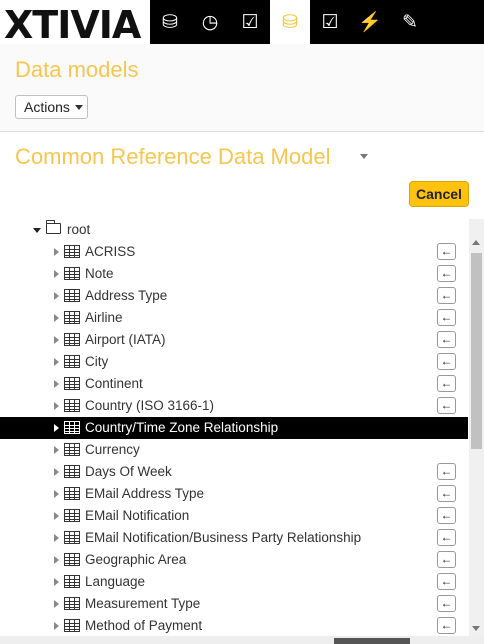  Describe the element at coordinates (234, 626) in the screenshot. I see `tree-item: Method of Payment ←` at that location.